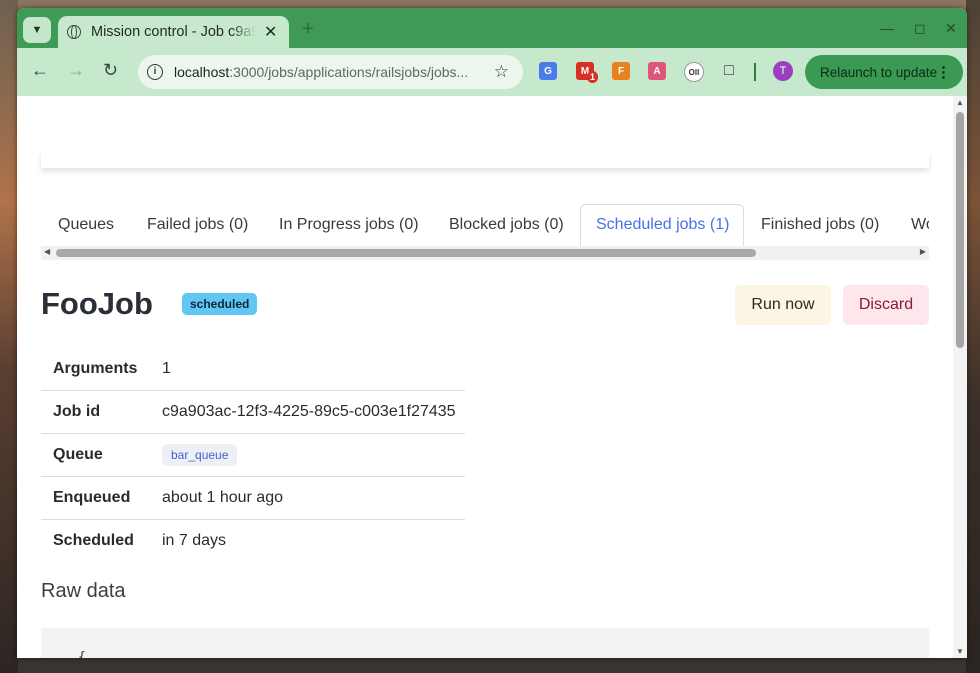 Image resolution: width=980 pixels, height=673 pixels. What do you see at coordinates (101, 412) in the screenshot?
I see `detail-key: Job id` at bounding box center [101, 412].